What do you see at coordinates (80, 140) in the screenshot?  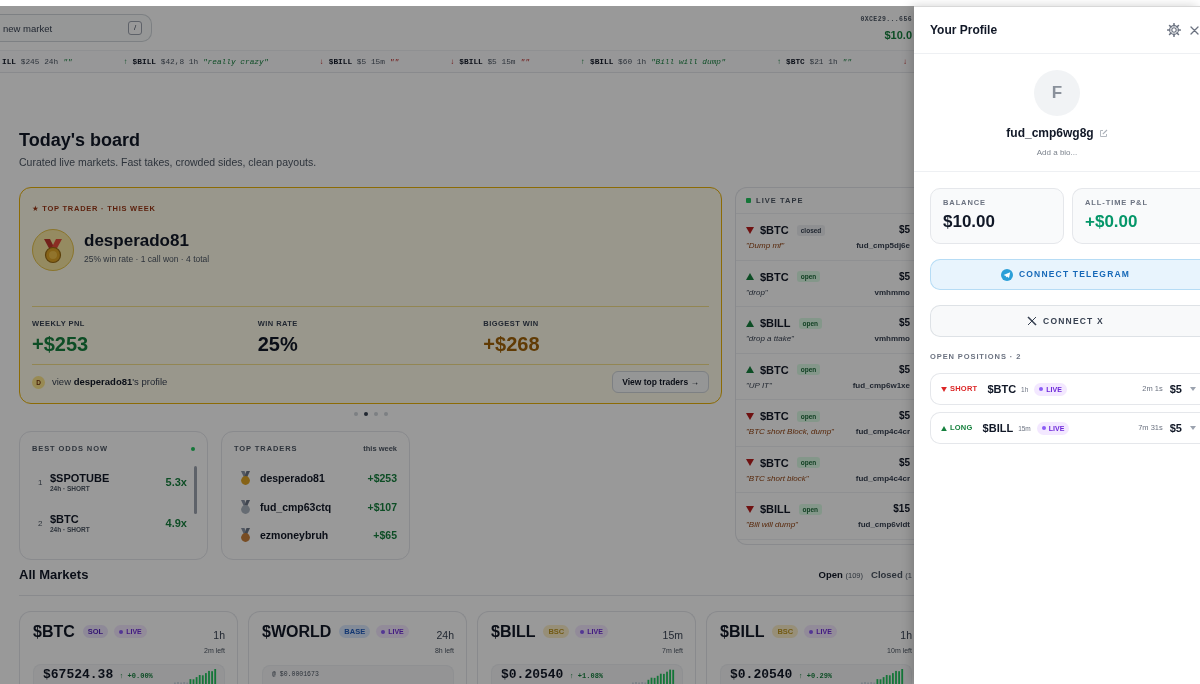 I see `page-title: Today's board` at bounding box center [80, 140].